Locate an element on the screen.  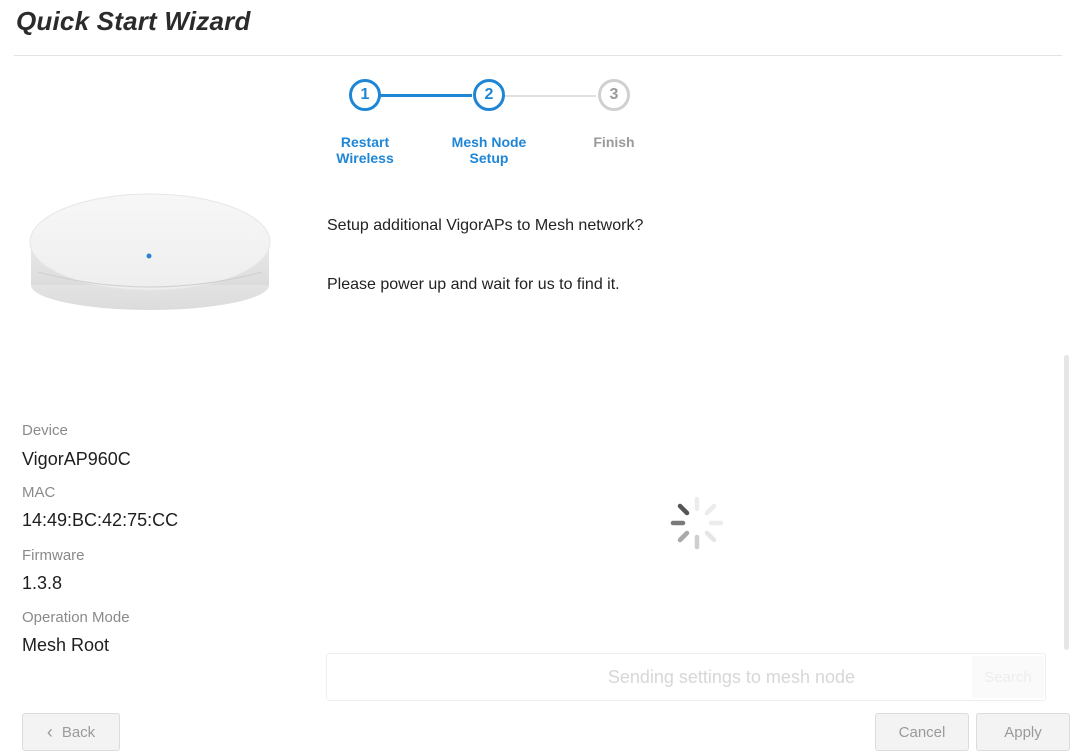
operation-mode-label: Operation Mode is located at coordinates (76, 617).